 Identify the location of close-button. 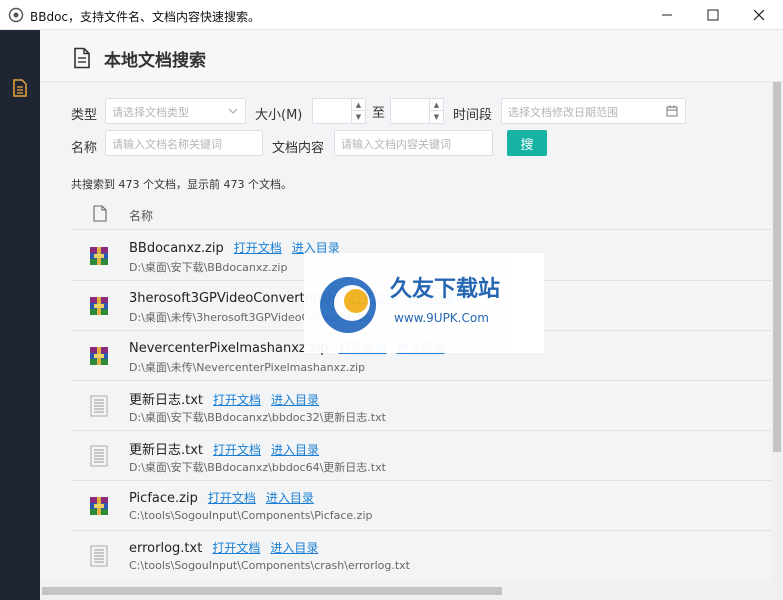
(759, 15).